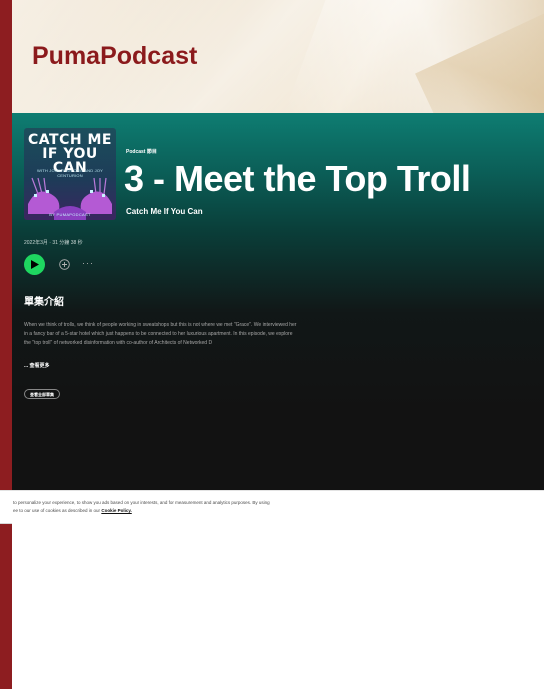 This screenshot has width=544, height=689. Describe the element at coordinates (116, 510) in the screenshot. I see `cookie-policy-link: Cookie Policy.` at that location.